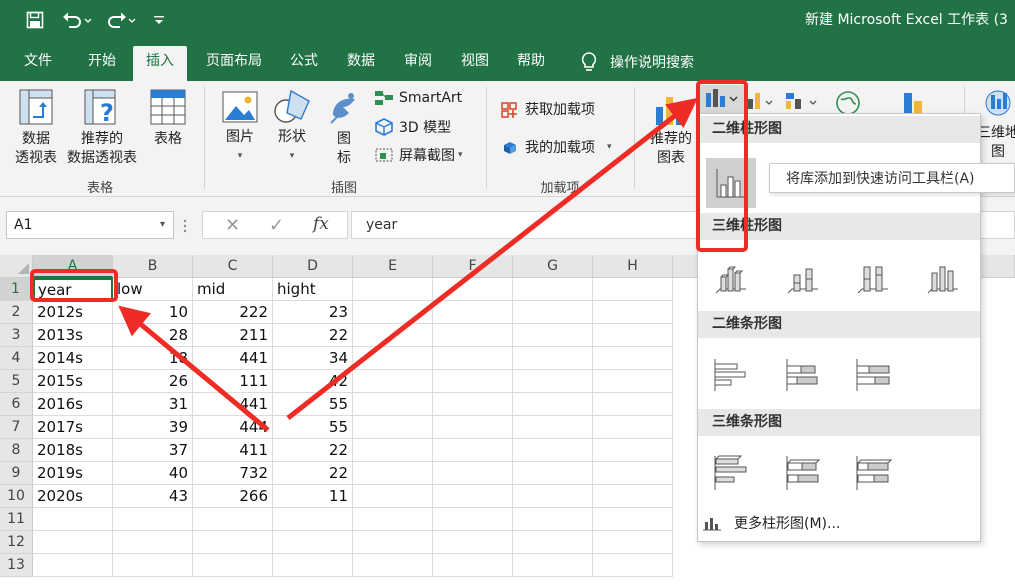 Image resolution: width=1015 pixels, height=587 pixels. I want to click on cell-f4, so click(473, 358).